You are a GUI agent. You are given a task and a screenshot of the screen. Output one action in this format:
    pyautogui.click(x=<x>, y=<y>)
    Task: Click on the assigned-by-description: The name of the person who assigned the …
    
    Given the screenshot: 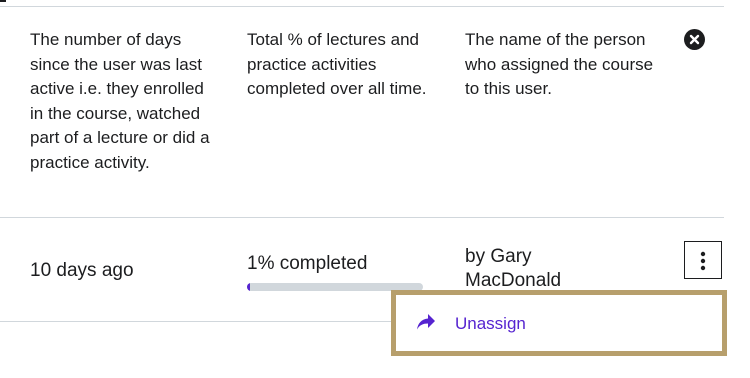 What is the action you would take?
    pyautogui.click(x=559, y=64)
    